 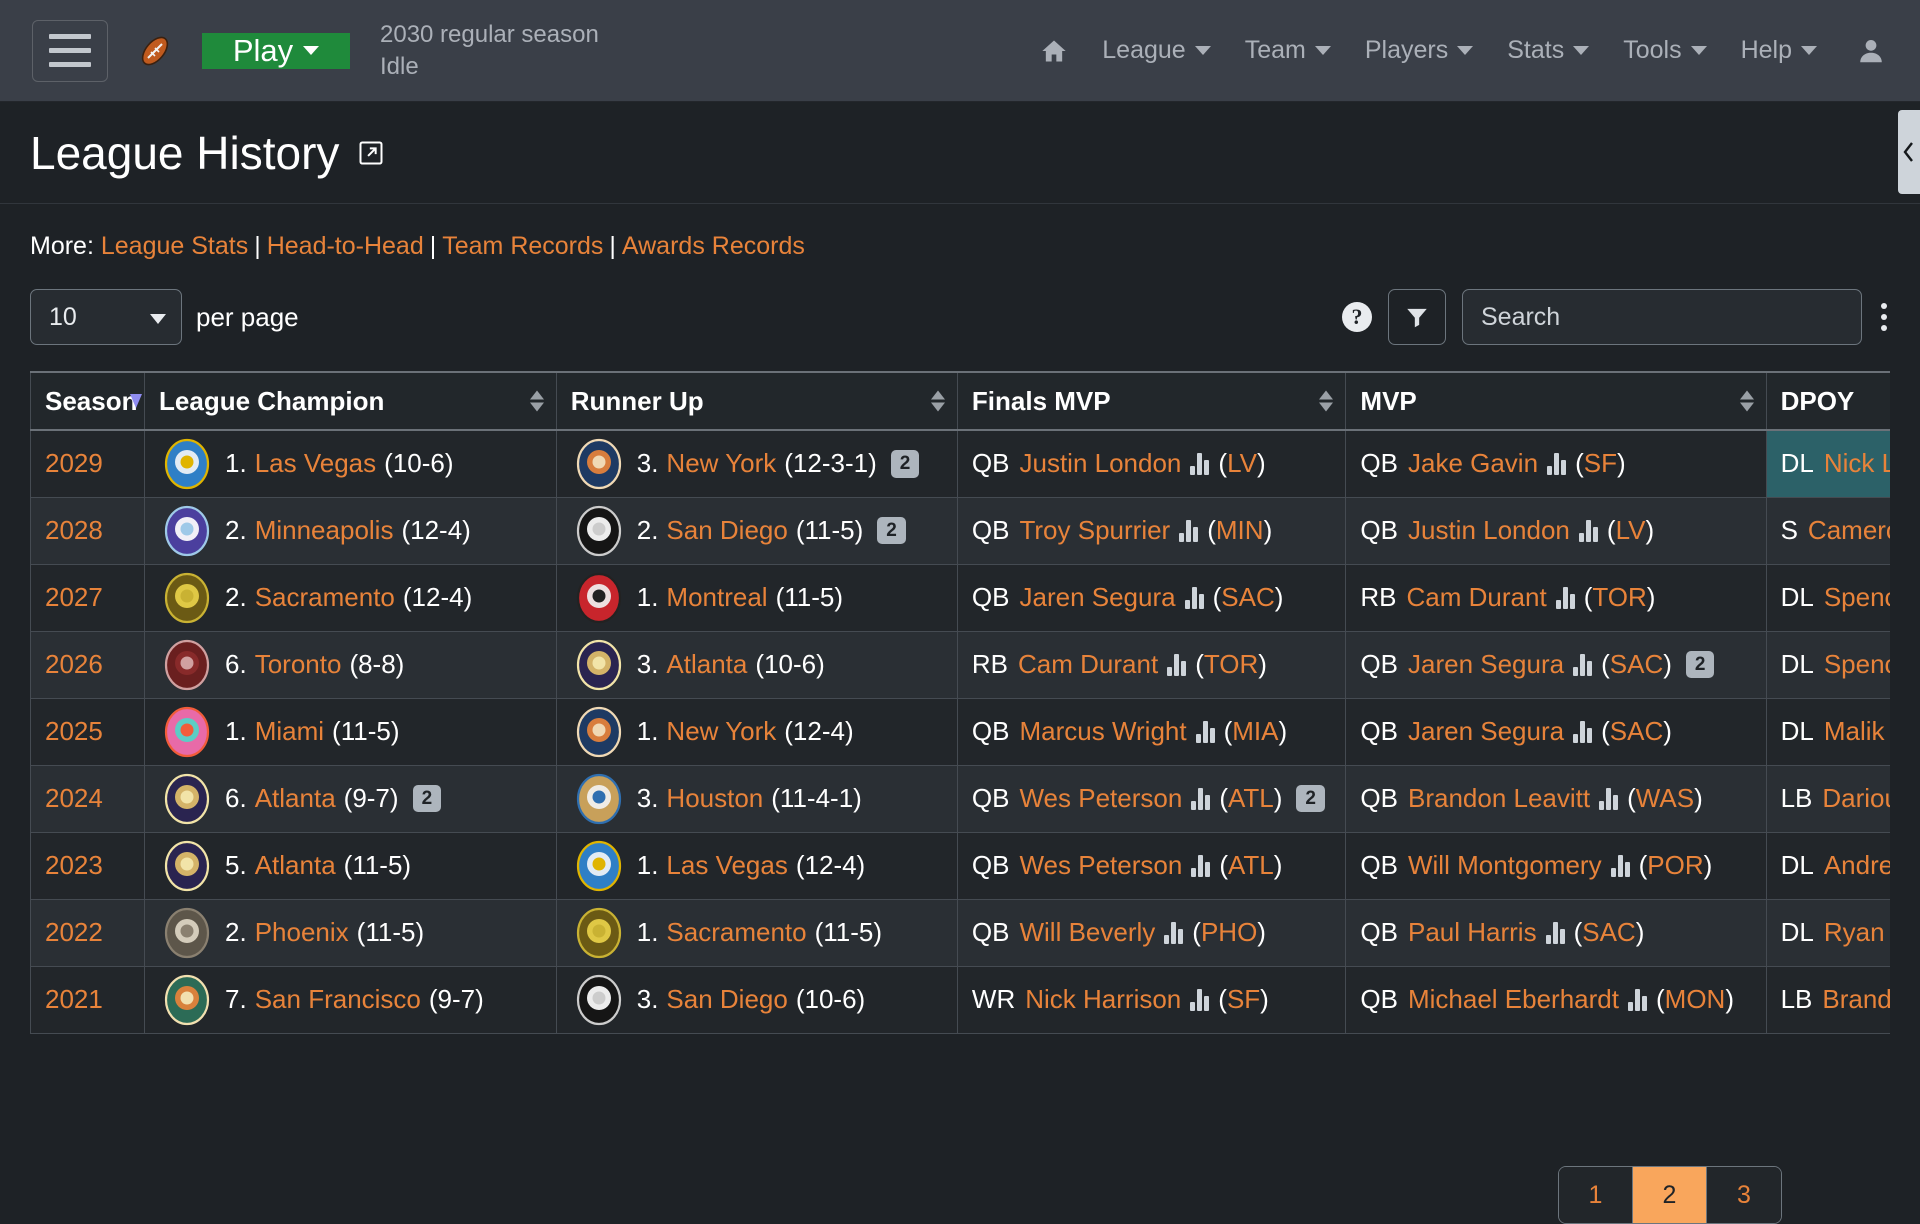 What do you see at coordinates (716, 597) in the screenshot?
I see `team-link: Montreal` at bounding box center [716, 597].